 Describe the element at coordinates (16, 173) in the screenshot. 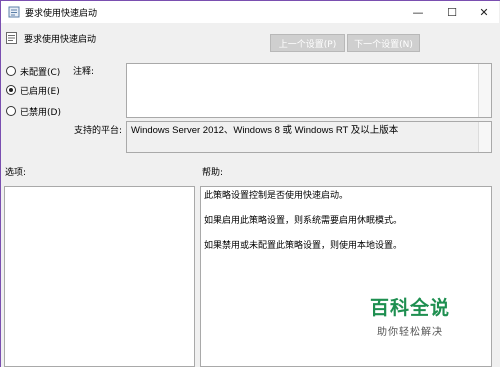

I see `options-label: 选项:` at that location.